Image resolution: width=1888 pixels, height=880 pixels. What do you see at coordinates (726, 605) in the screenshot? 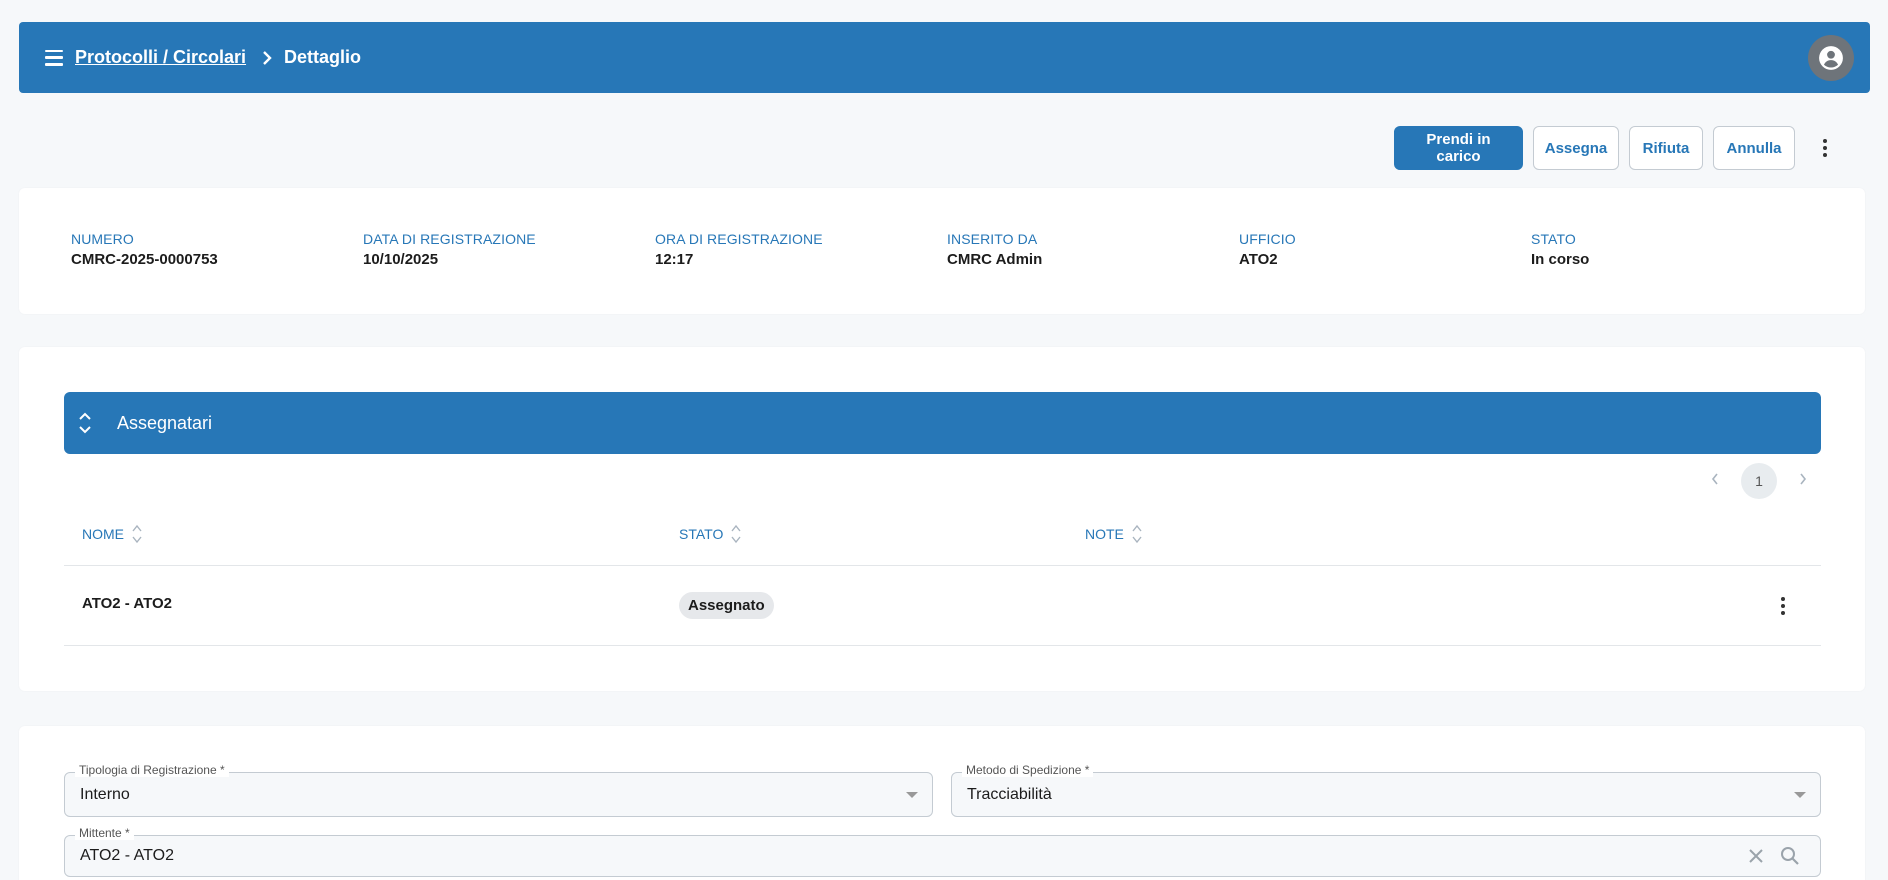
I see `status-badge: Assegnato` at bounding box center [726, 605].